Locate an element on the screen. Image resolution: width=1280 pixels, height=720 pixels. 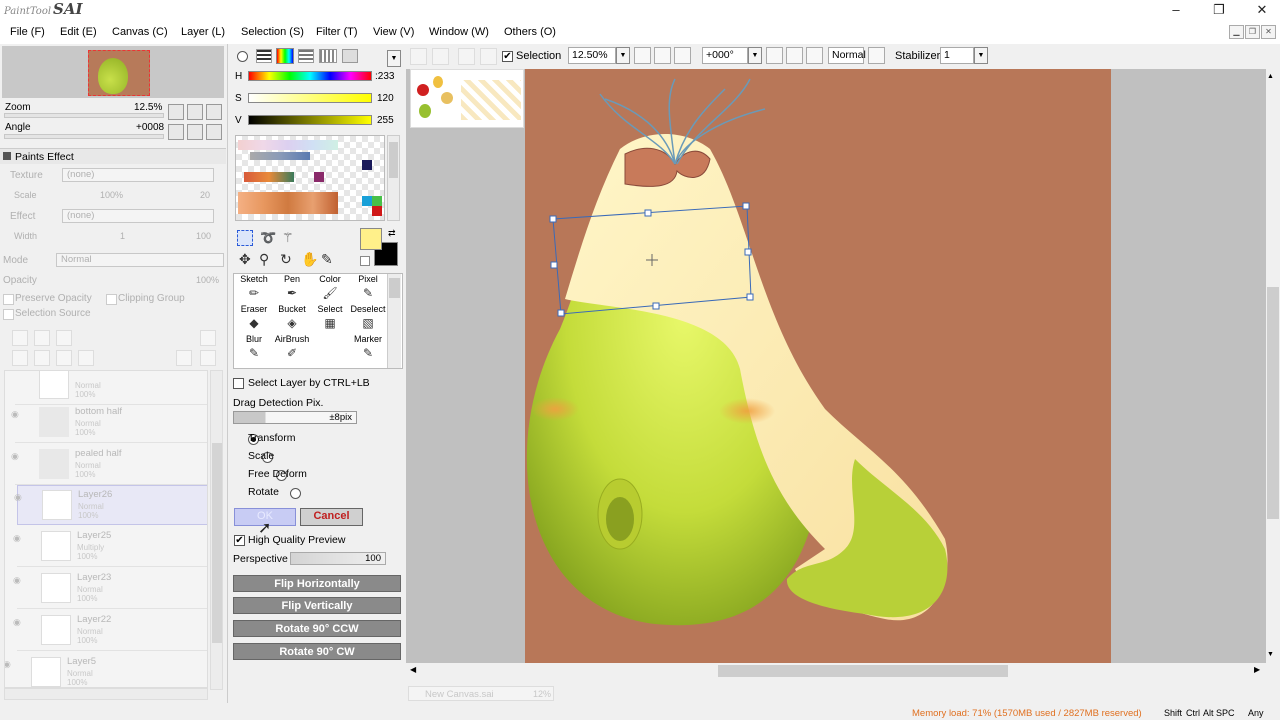
new-layer-icon is located at coordinates (20, 338).